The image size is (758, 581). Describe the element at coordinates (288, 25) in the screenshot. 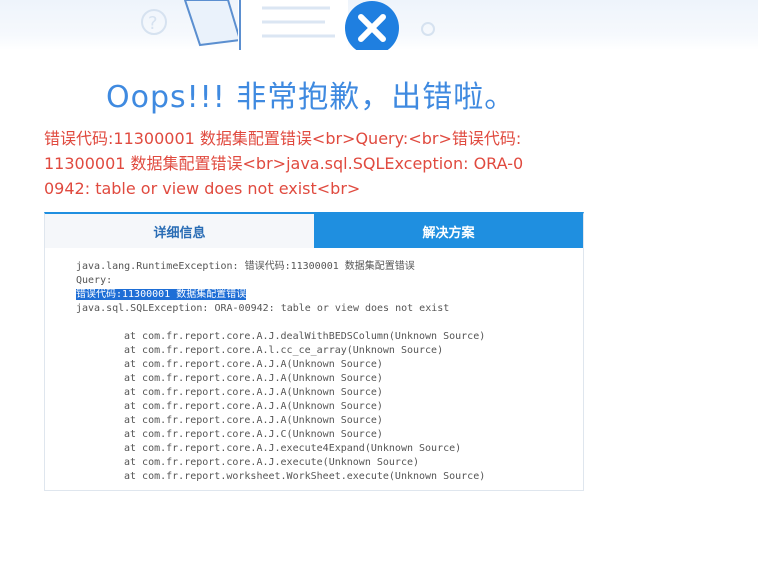

I see `error-illustration-icon: ?` at that location.